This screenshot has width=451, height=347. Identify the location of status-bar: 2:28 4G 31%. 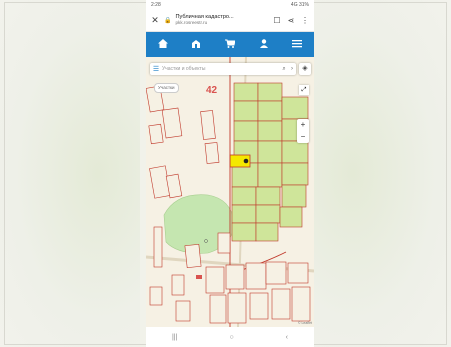
(230, 4).